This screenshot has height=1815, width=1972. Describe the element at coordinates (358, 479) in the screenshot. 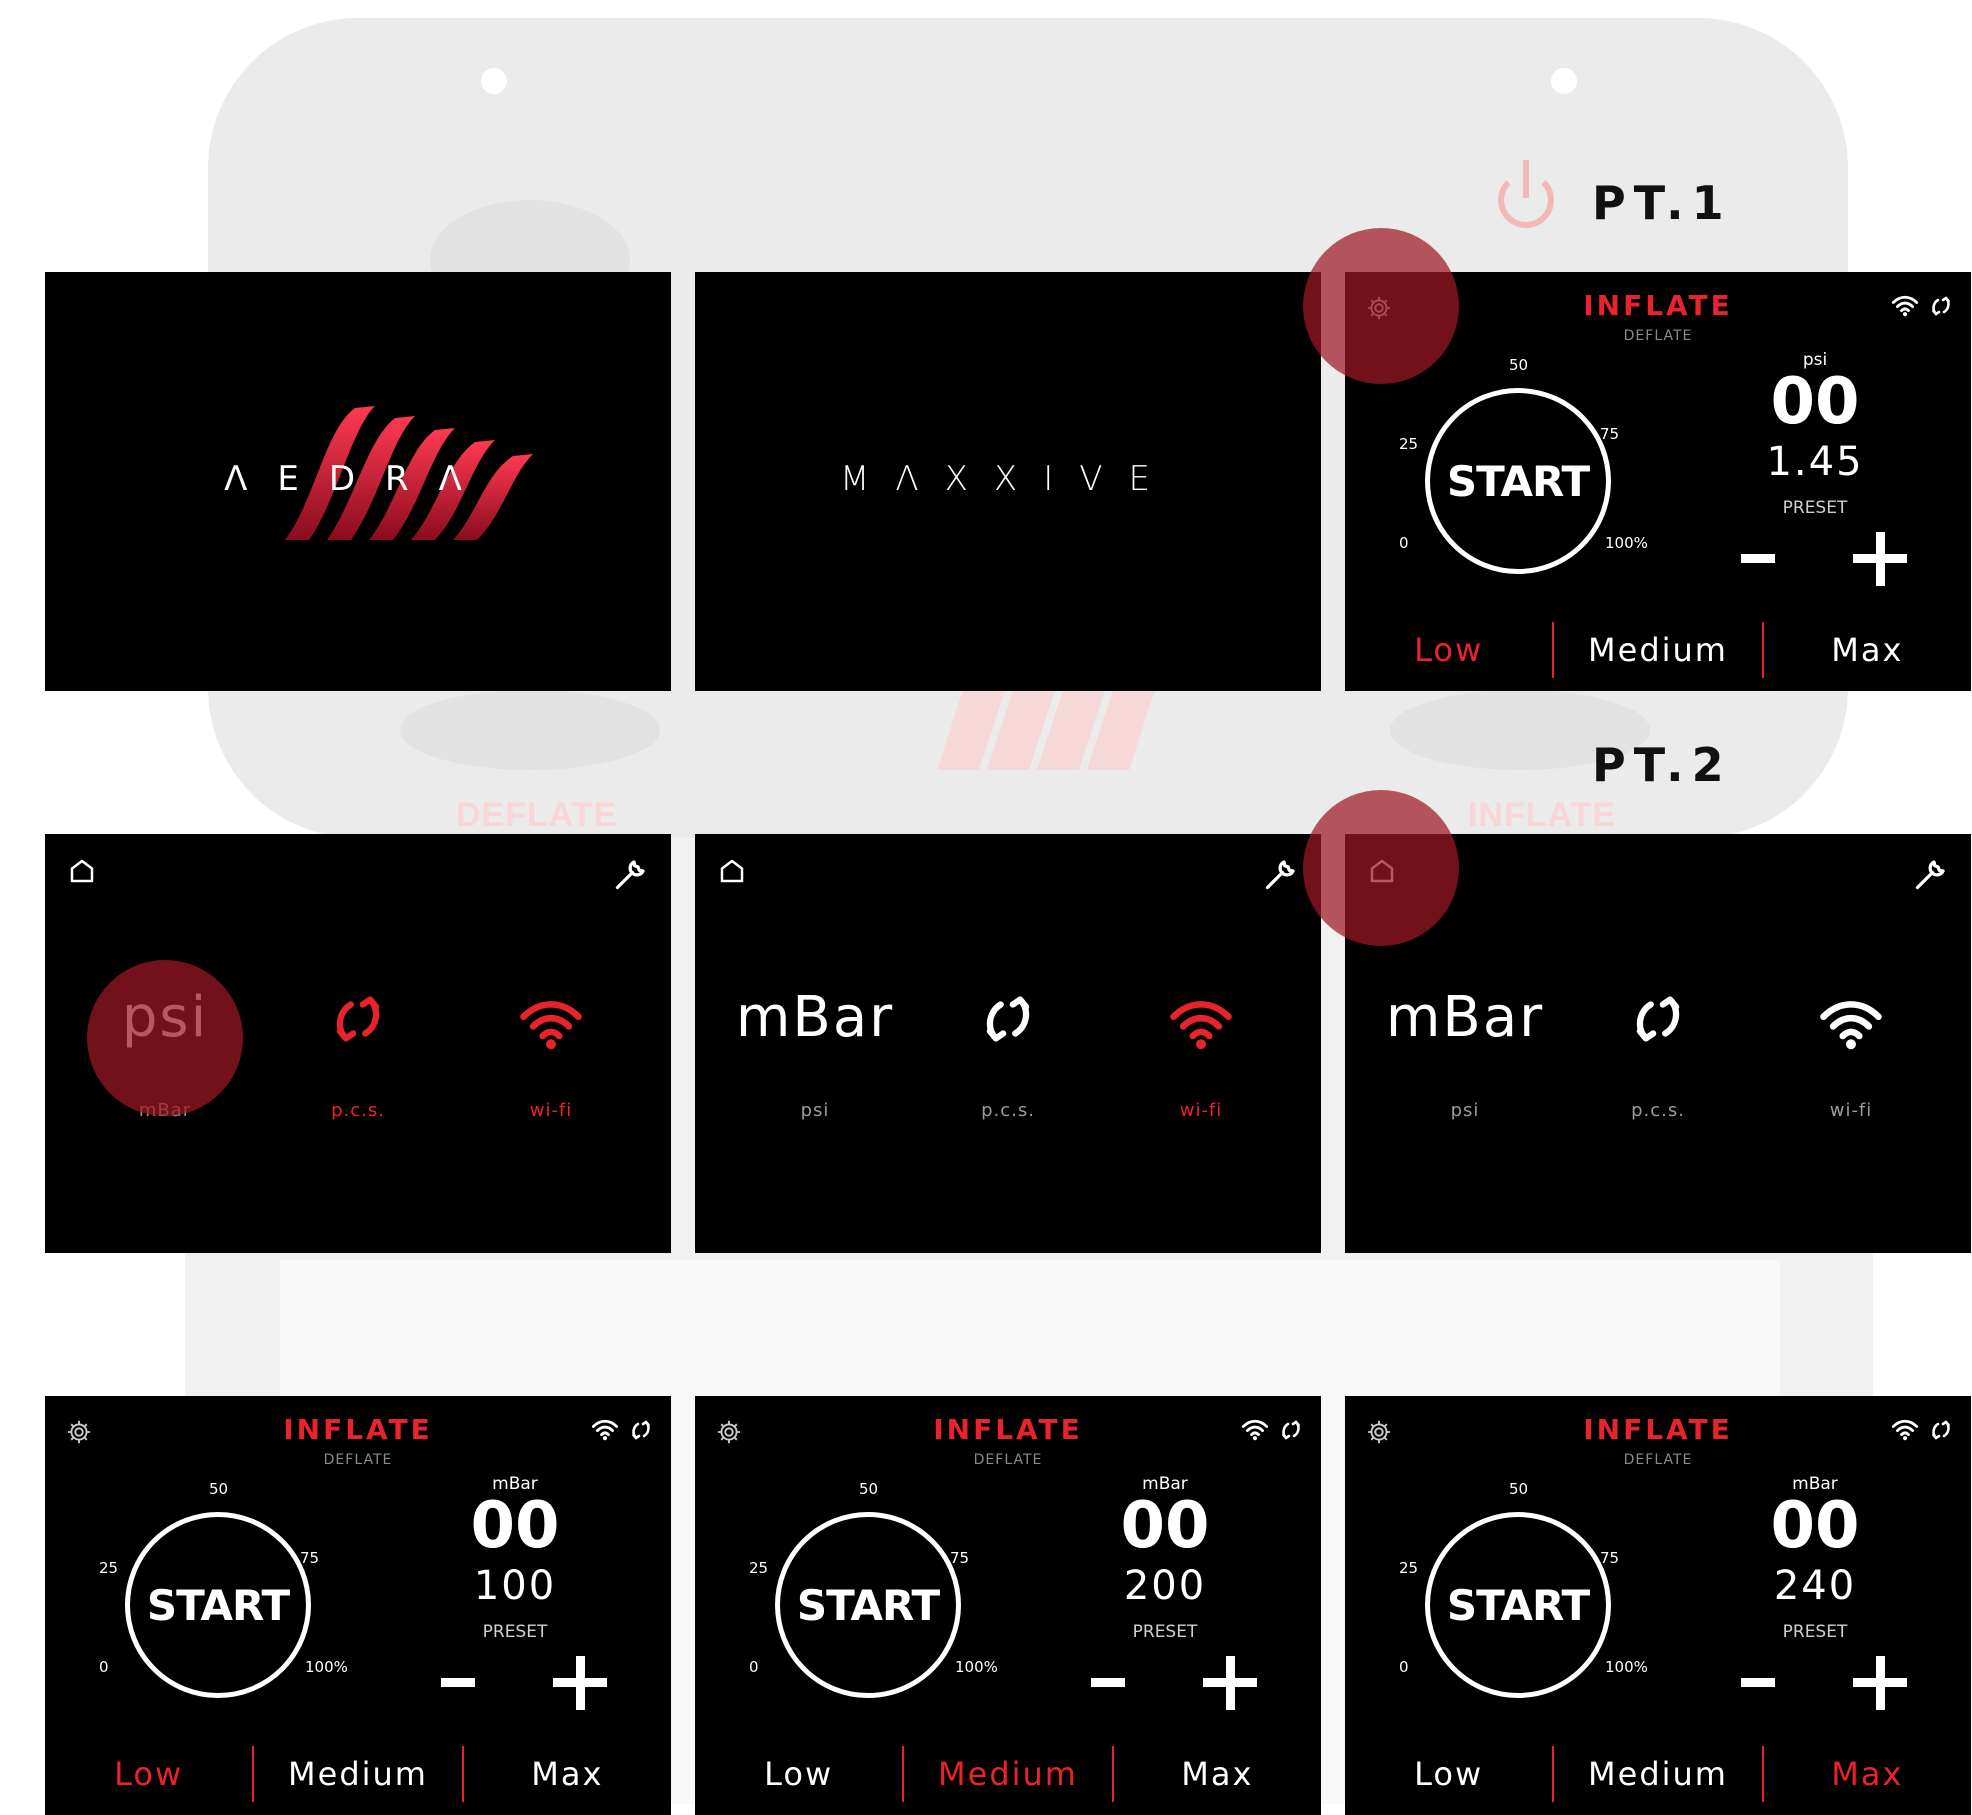

I see `aedra-wordmark: ΛEDRΛ` at that location.